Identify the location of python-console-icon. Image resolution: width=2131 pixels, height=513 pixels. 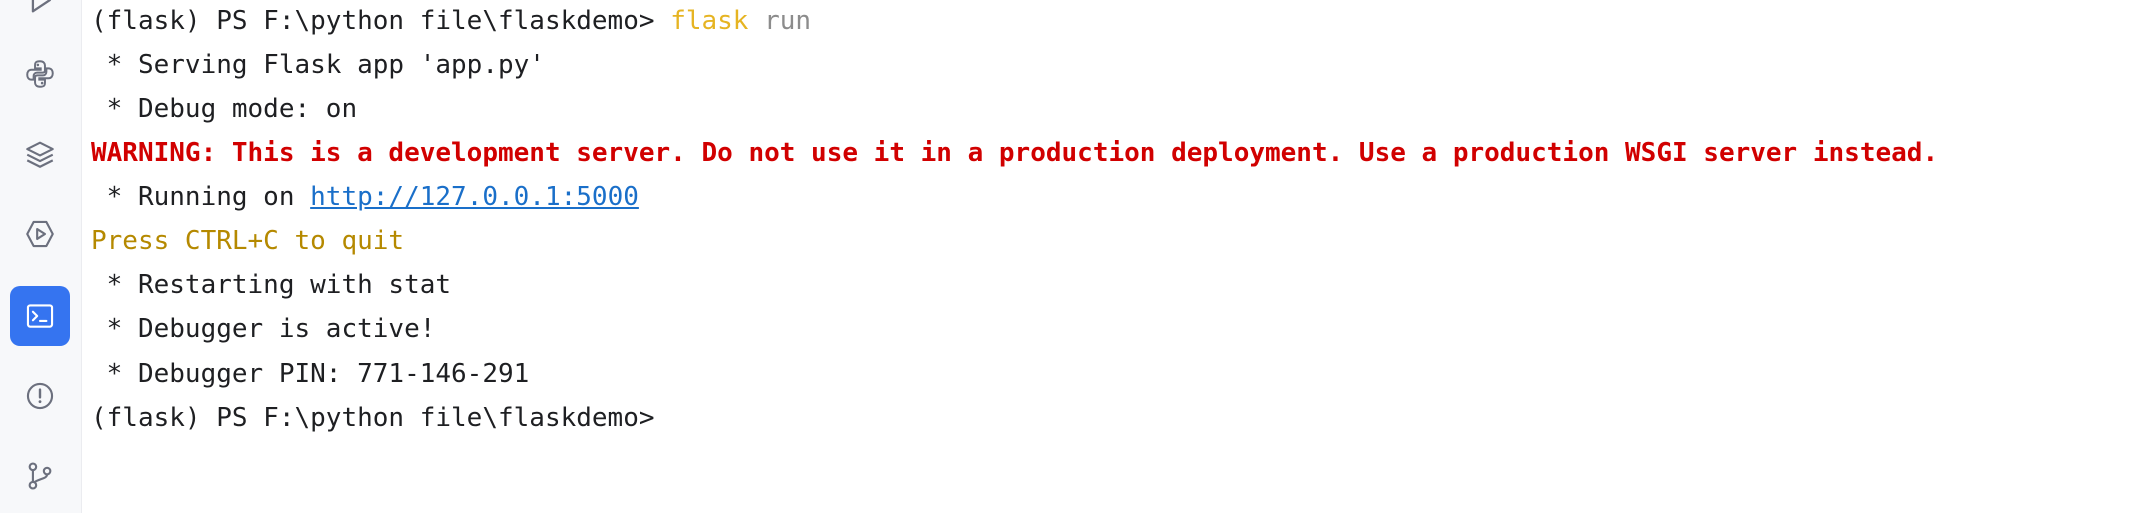
(40, 74).